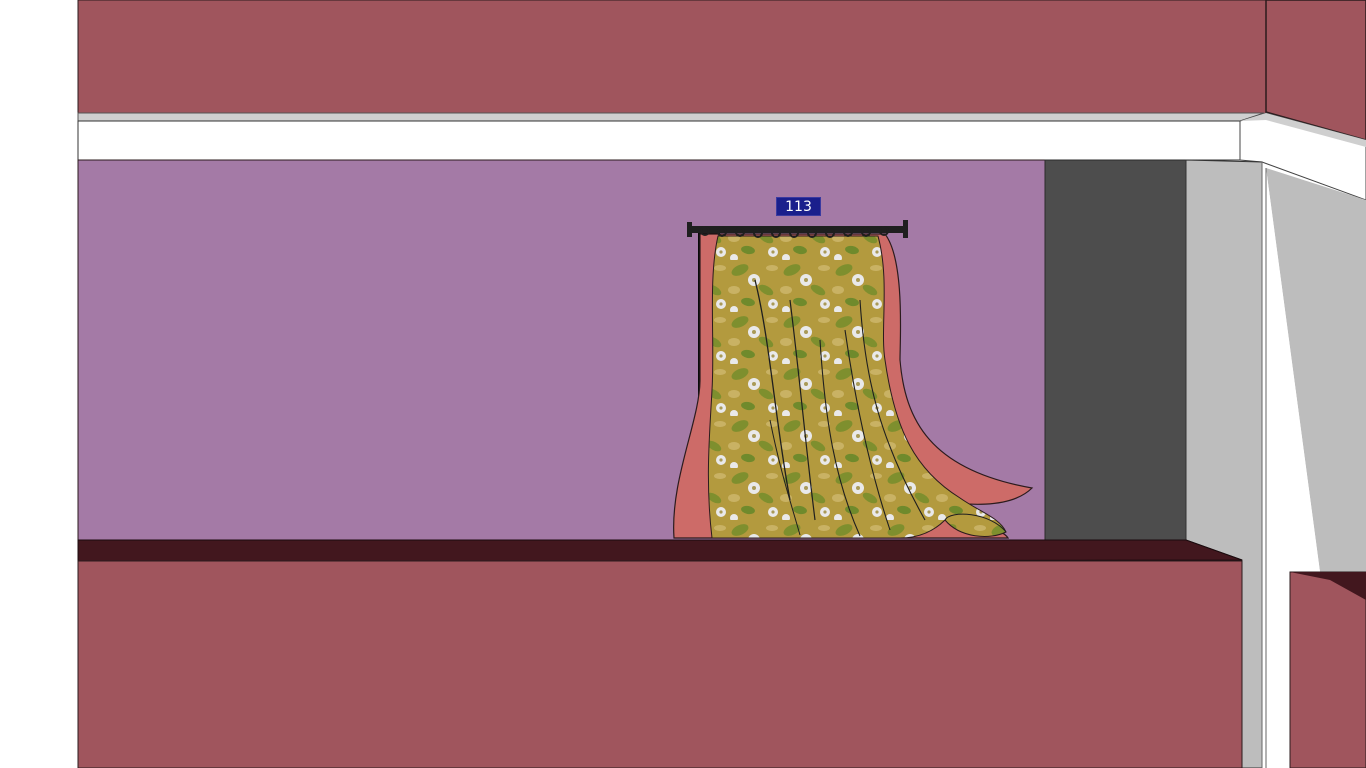 The height and width of the screenshot is (768, 1366). What do you see at coordinates (660, 551) in the screenshot?
I see `floor-ledge` at bounding box center [660, 551].